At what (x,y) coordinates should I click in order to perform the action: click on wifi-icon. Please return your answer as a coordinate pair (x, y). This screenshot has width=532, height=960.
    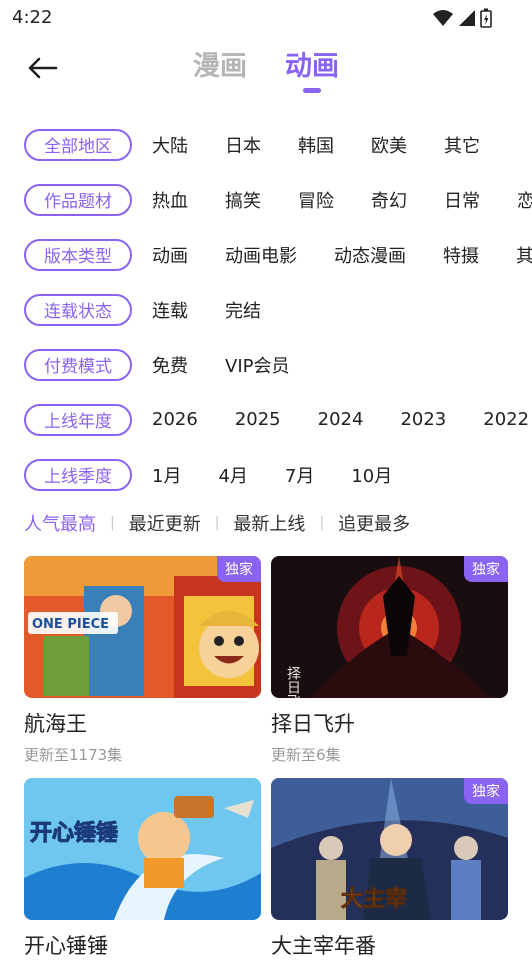
    Looking at the image, I should click on (443, 18).